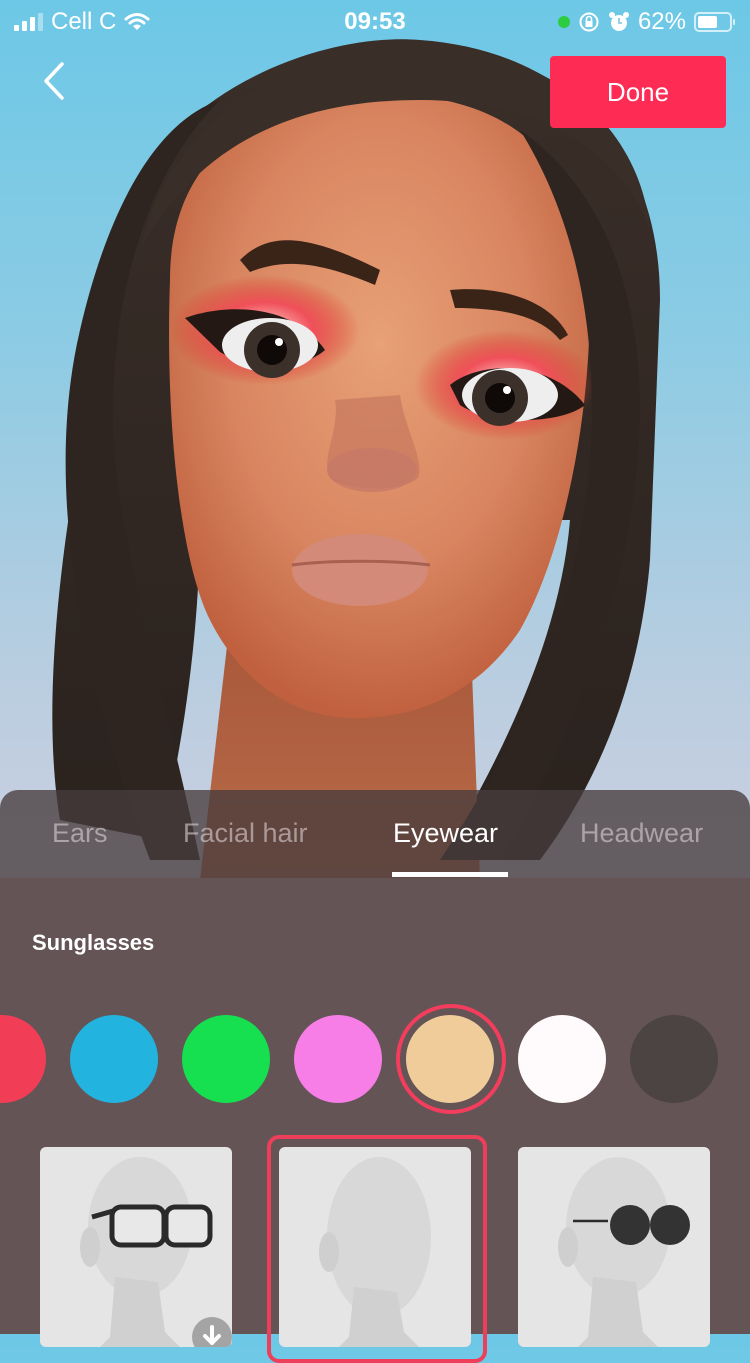 The height and width of the screenshot is (1363, 750). What do you see at coordinates (245, 833) in the screenshot?
I see `tab-facial-hair: Facial hair` at bounding box center [245, 833].